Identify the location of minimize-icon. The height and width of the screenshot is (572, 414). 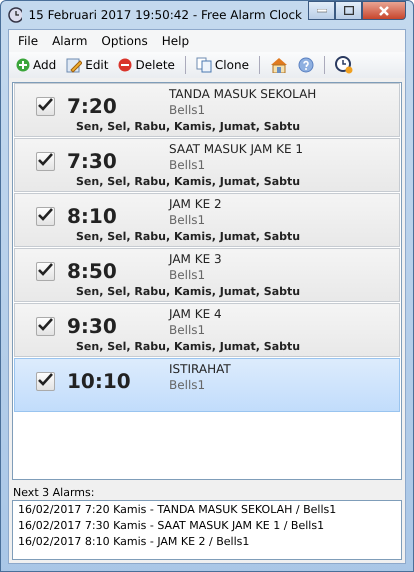
(321, 10).